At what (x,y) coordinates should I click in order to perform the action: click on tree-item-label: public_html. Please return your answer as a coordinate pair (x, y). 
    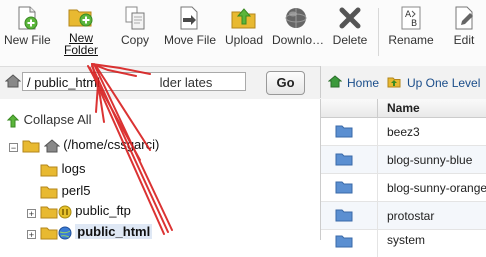
    Looking at the image, I should click on (114, 231).